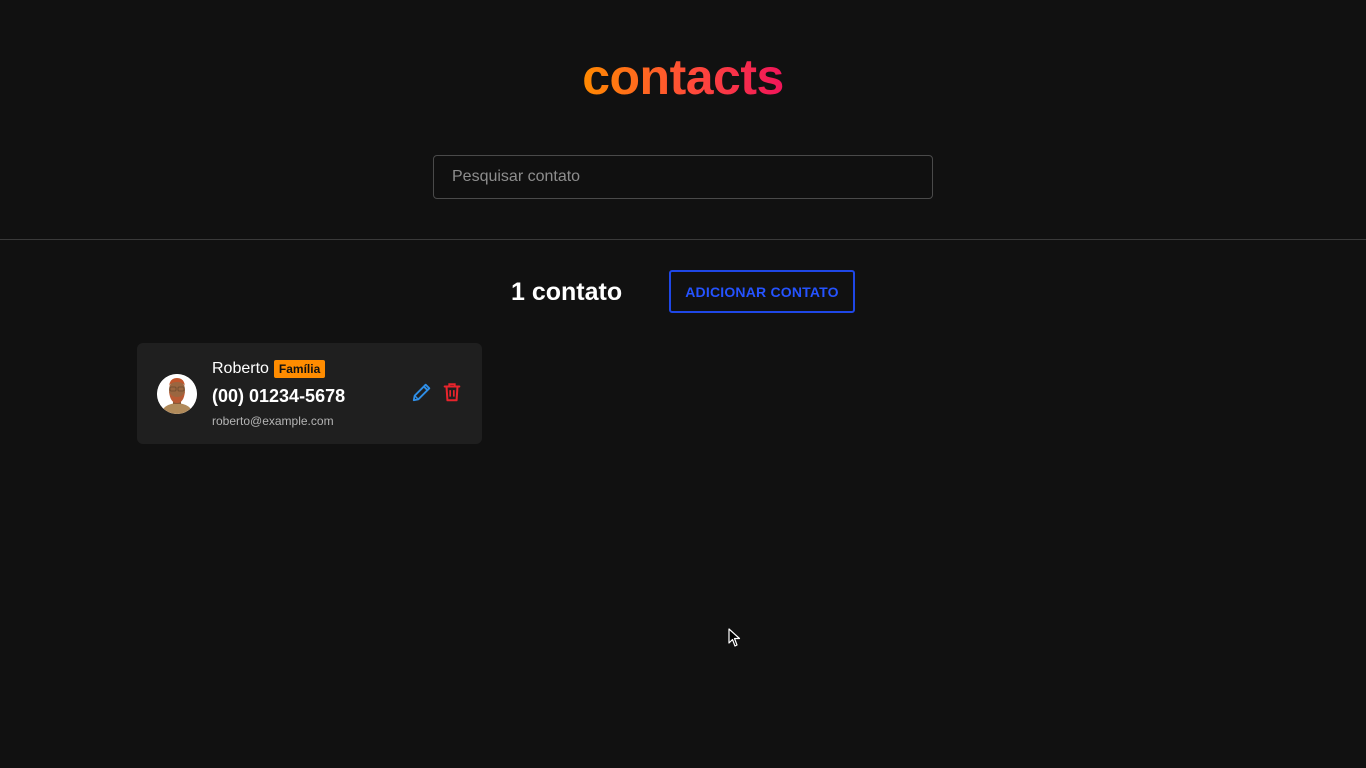 Image resolution: width=1366 pixels, height=768 pixels. I want to click on delete-contact-button, so click(452, 392).